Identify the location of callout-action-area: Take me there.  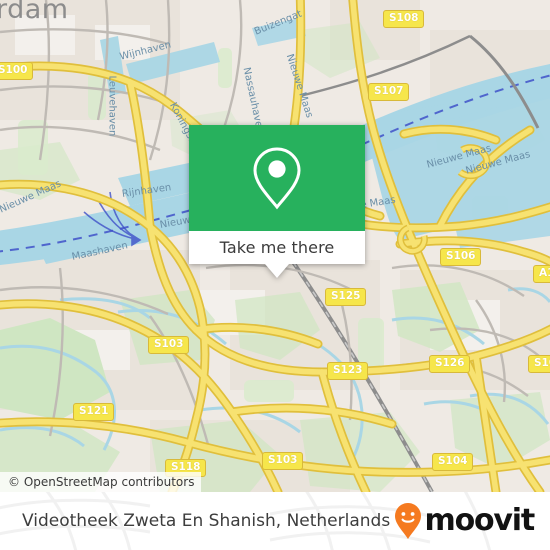
(277, 247).